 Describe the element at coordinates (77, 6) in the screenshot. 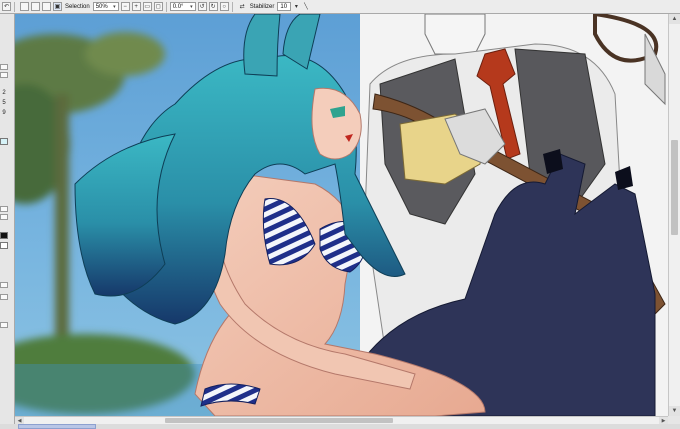

I see `selection-label: Selection` at that location.